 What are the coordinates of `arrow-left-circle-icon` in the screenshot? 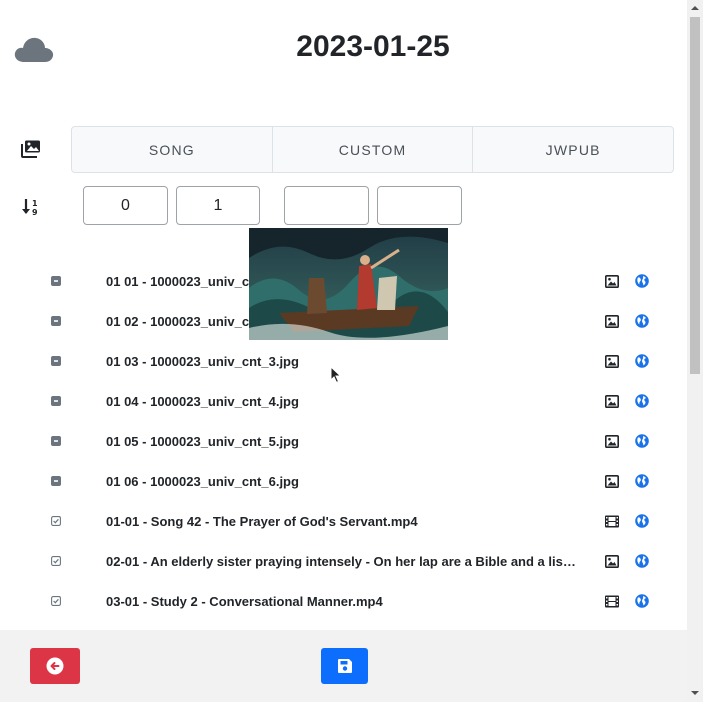 It's located at (55, 666).